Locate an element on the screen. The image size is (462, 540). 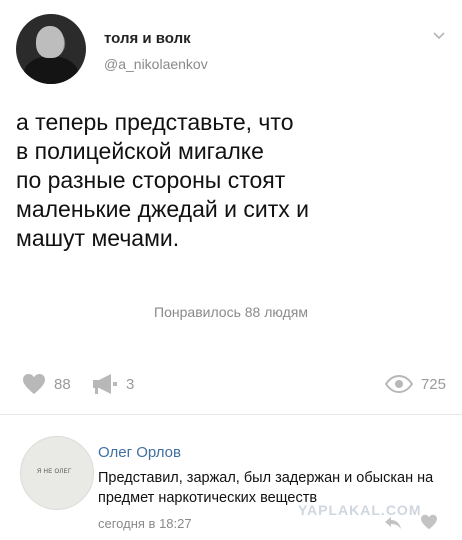
comment-heart-icon is located at coordinates (429, 522).